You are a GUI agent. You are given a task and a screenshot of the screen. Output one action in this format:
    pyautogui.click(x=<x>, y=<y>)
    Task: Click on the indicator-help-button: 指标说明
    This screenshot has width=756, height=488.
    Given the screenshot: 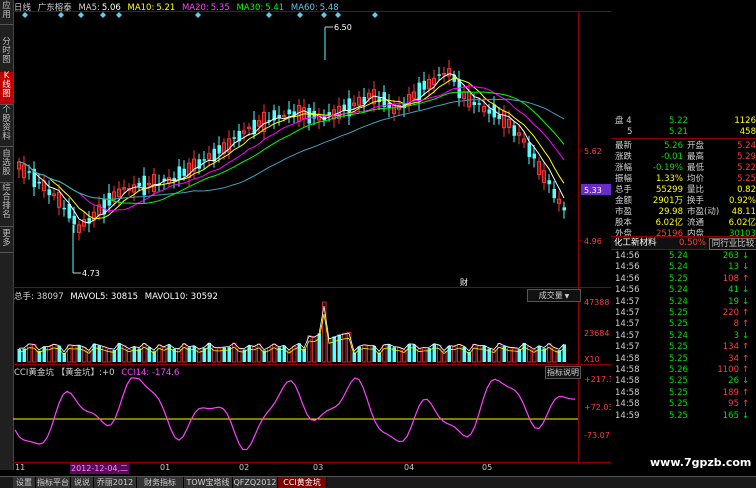 What is the action you would take?
    pyautogui.click(x=563, y=372)
    